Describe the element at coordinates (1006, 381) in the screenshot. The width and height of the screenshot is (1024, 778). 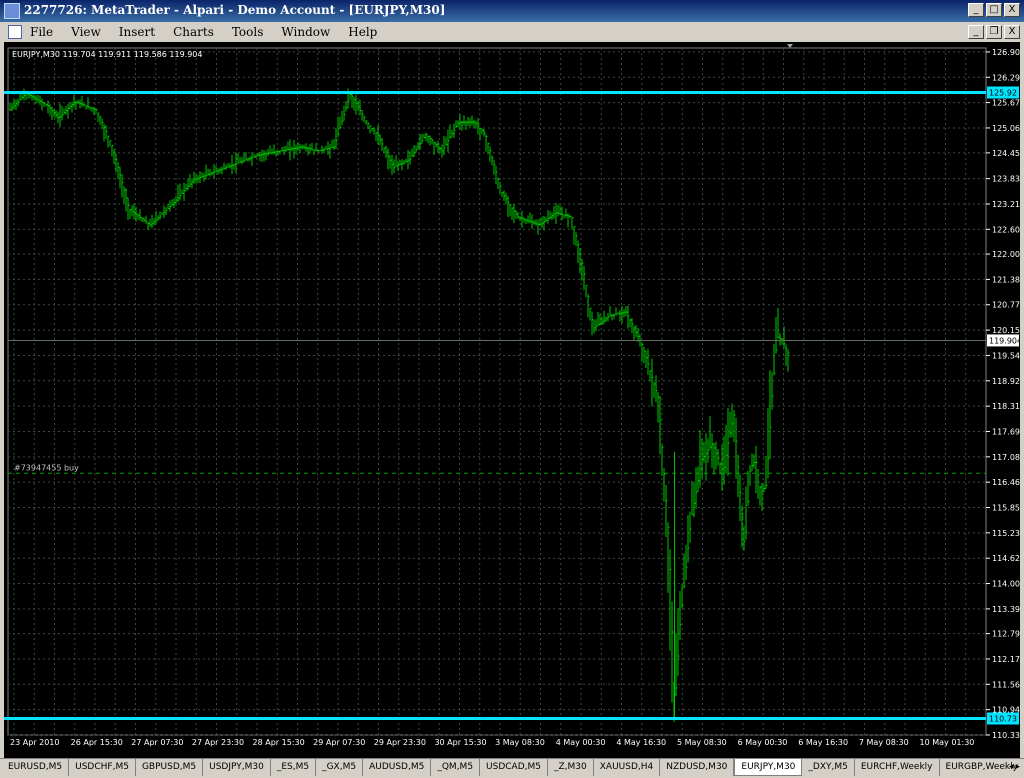
I see `y-tick-label: 118.925` at that location.